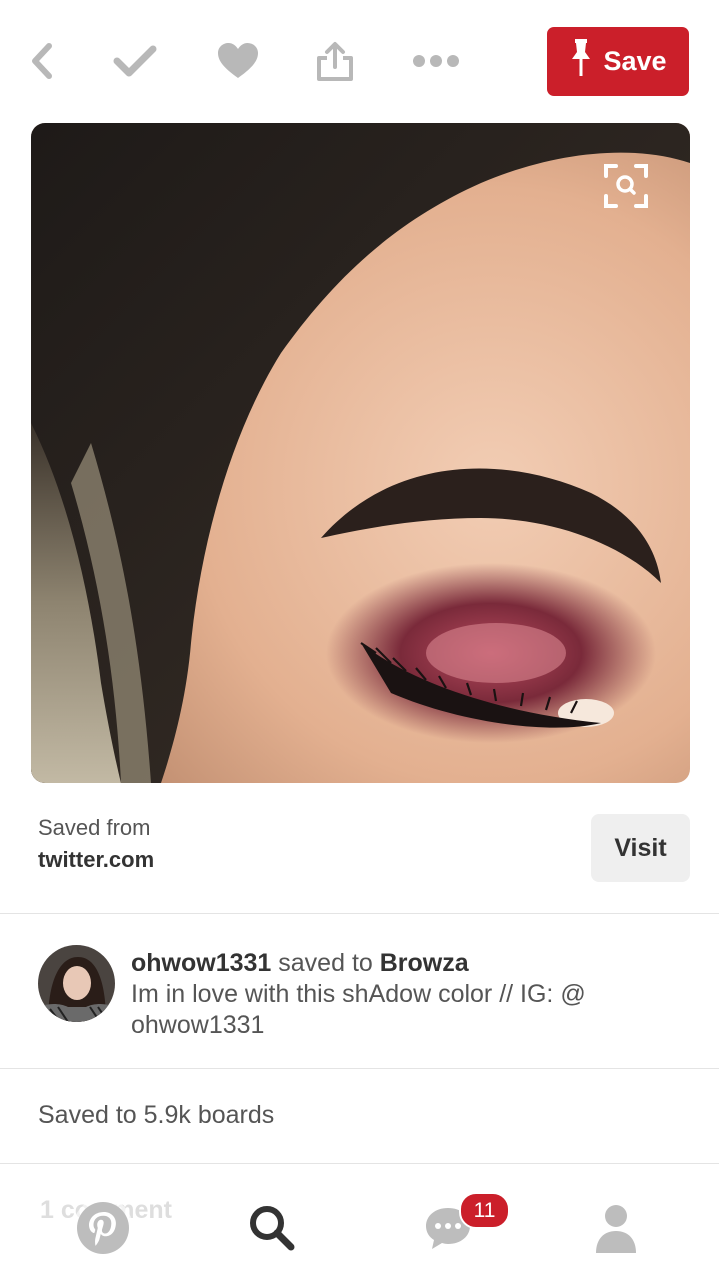  What do you see at coordinates (238, 61) in the screenshot?
I see `heart-icon` at bounding box center [238, 61].